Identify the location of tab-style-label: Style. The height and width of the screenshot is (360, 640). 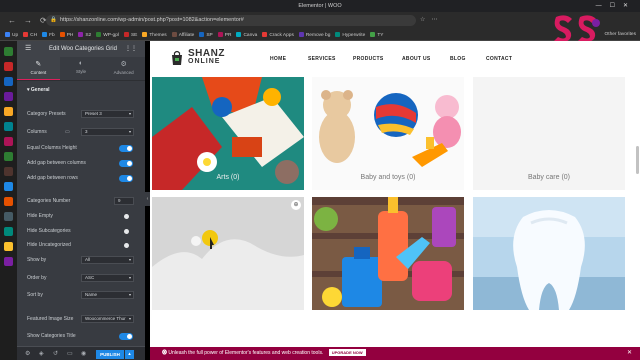
(81, 71).